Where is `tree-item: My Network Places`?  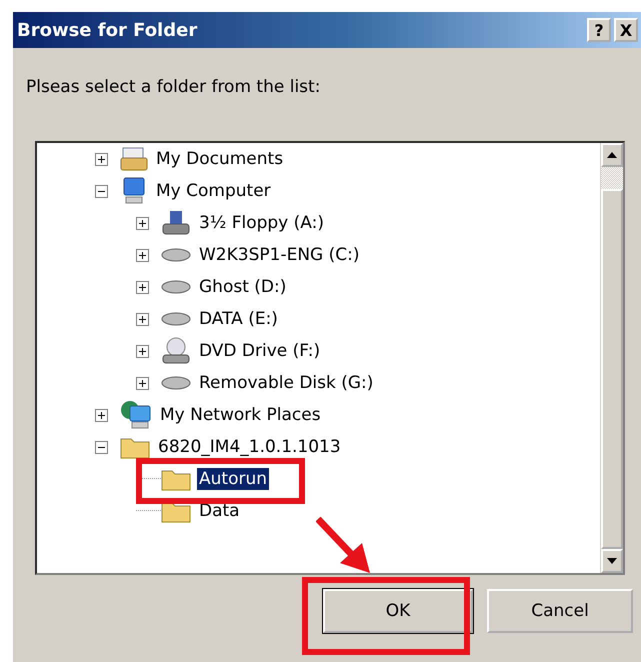 tree-item: My Network Places is located at coordinates (240, 415).